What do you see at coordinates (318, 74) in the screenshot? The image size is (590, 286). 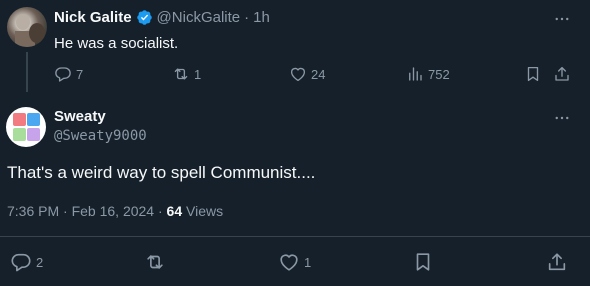 I see `like-count: 24` at bounding box center [318, 74].